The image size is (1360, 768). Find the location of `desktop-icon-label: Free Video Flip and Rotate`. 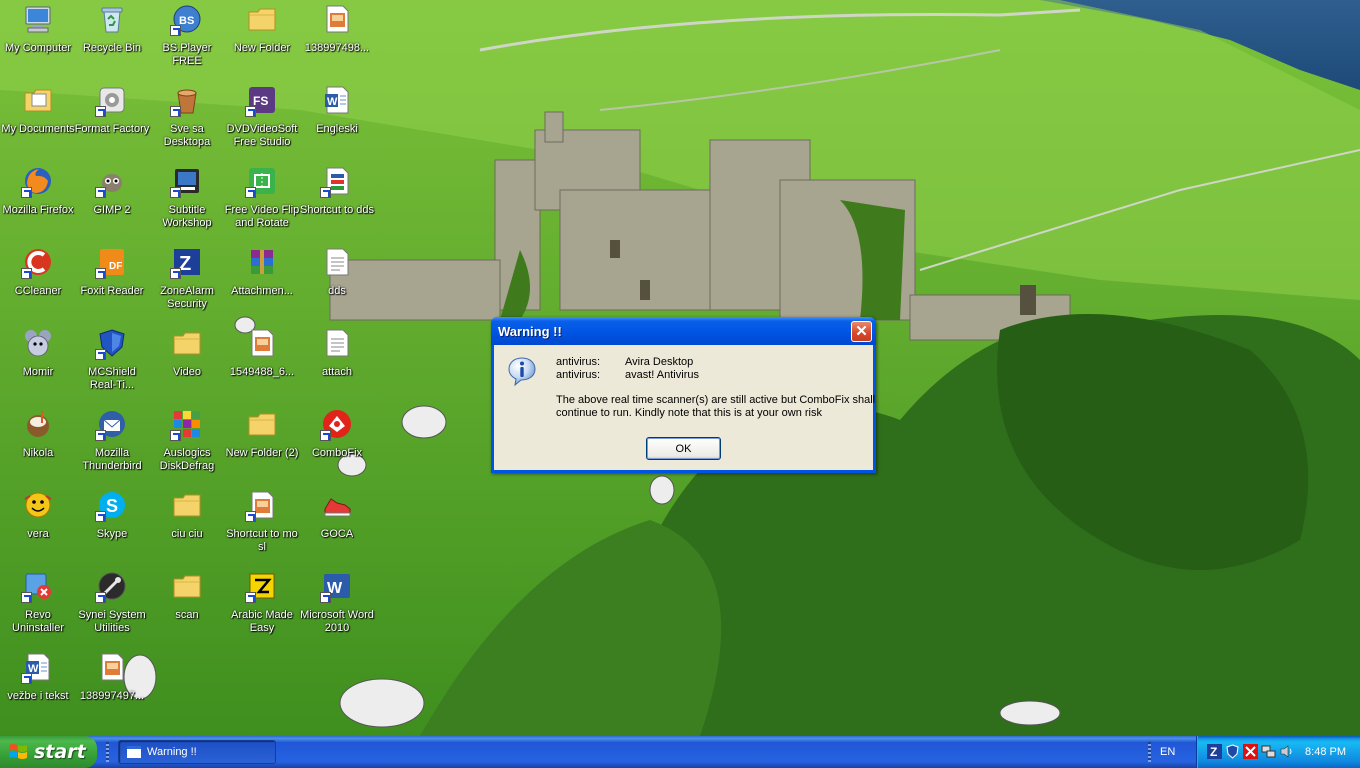

desktop-icon-label: Free Video Flip and Rotate is located at coordinates (262, 216).